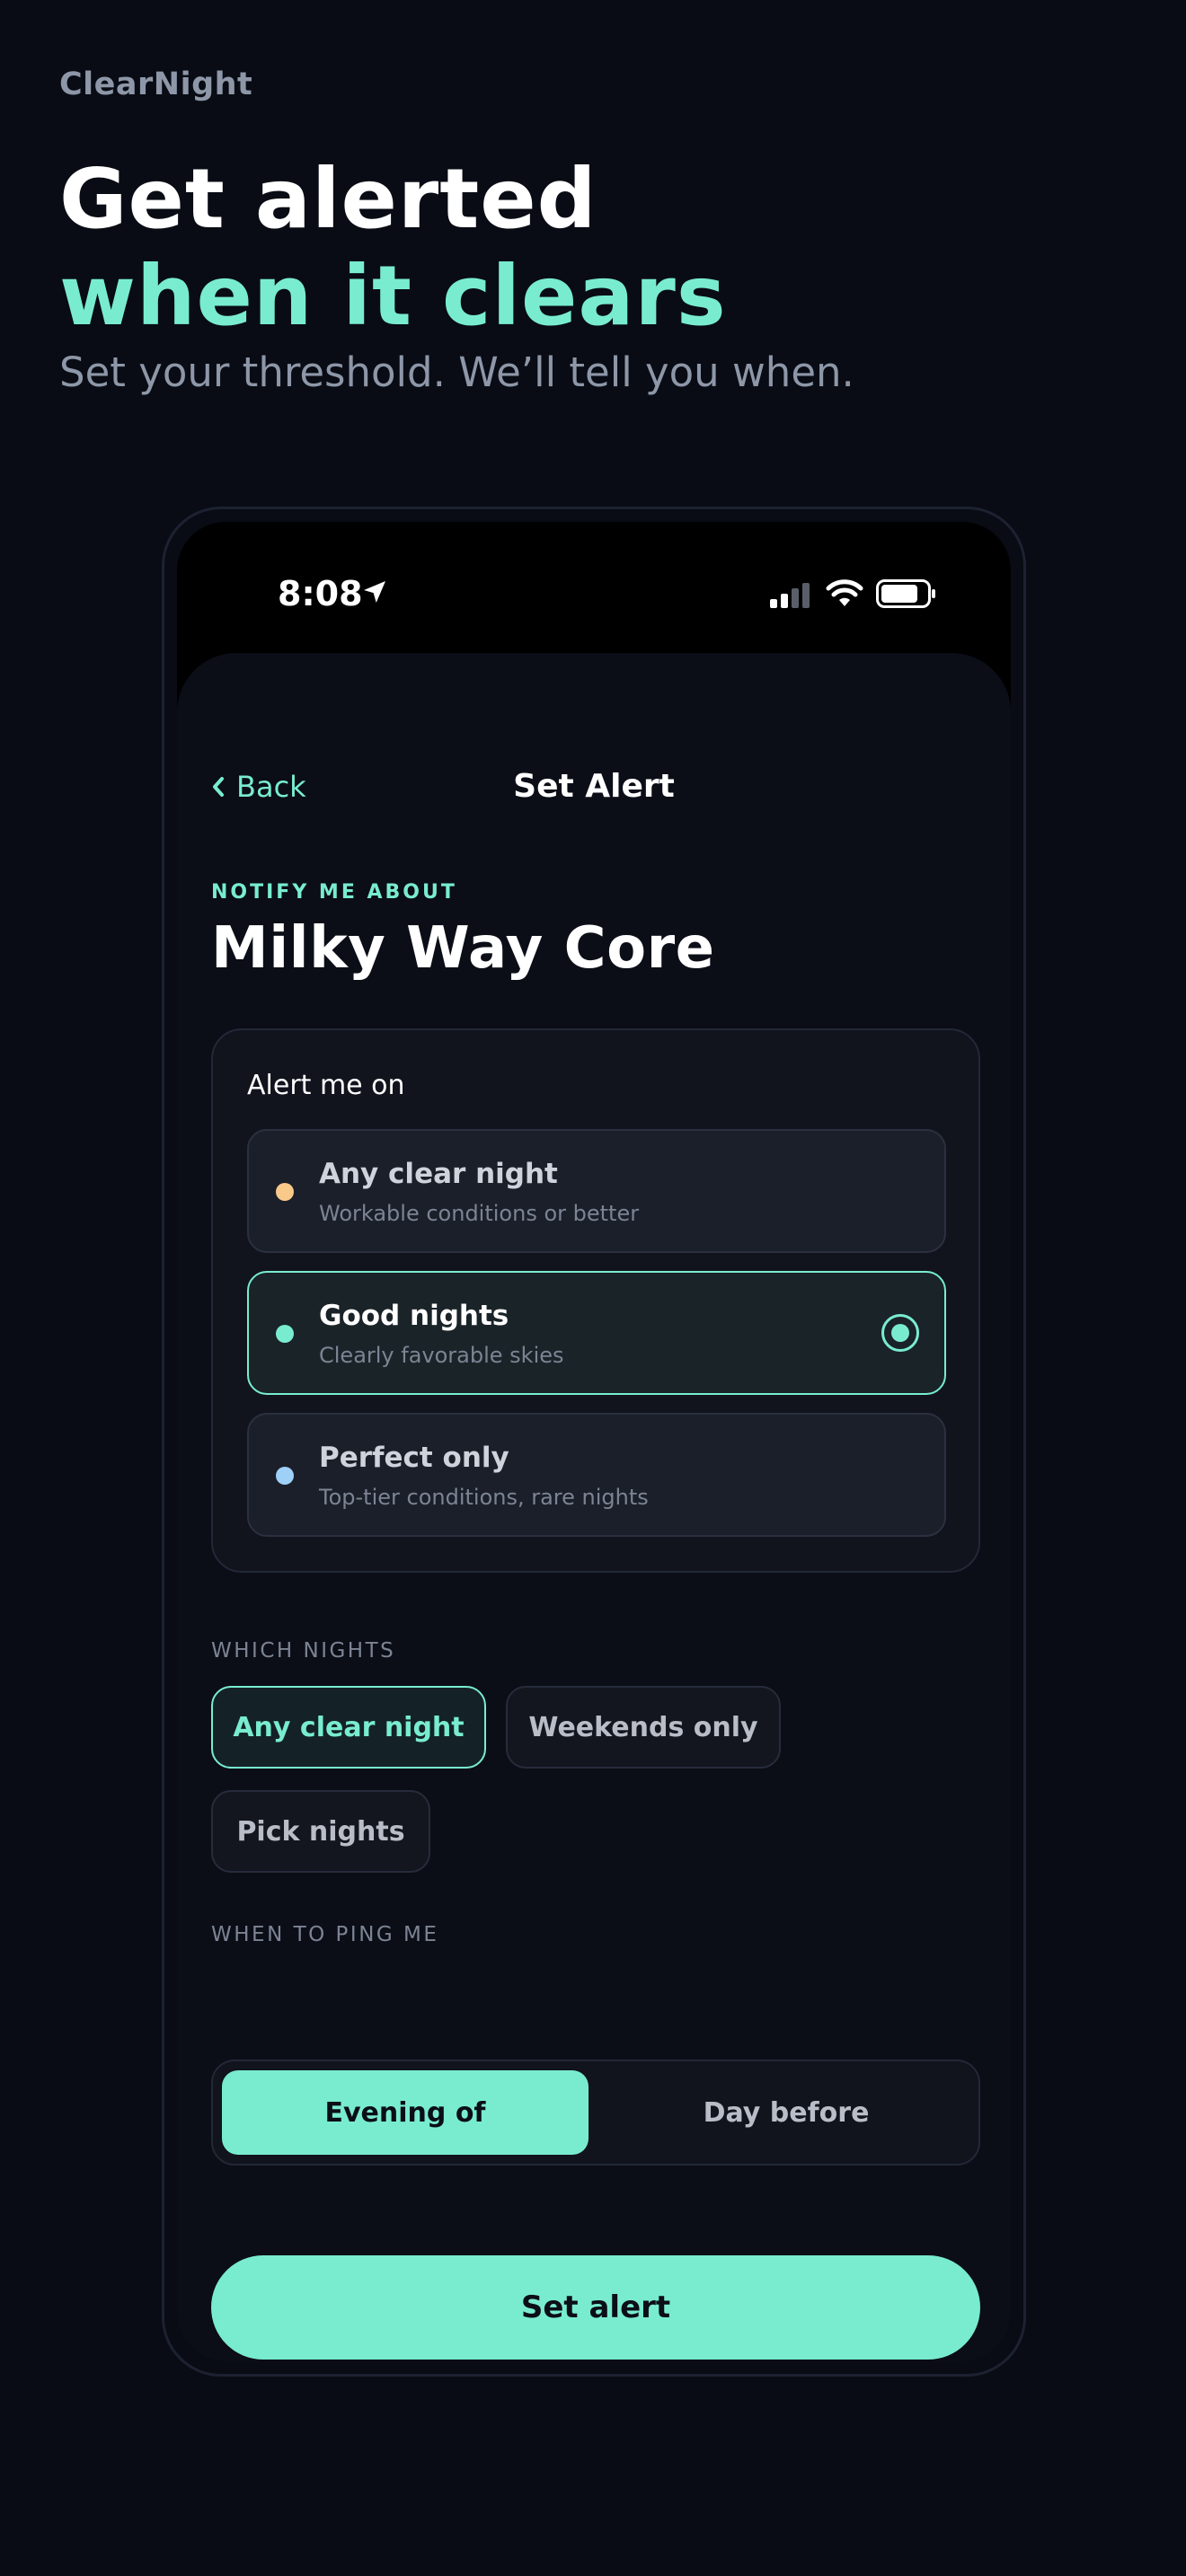 This screenshot has height=2576, width=1186. What do you see at coordinates (303, 1651) in the screenshot?
I see `which-nights-label: WHICH NIGHTS` at bounding box center [303, 1651].